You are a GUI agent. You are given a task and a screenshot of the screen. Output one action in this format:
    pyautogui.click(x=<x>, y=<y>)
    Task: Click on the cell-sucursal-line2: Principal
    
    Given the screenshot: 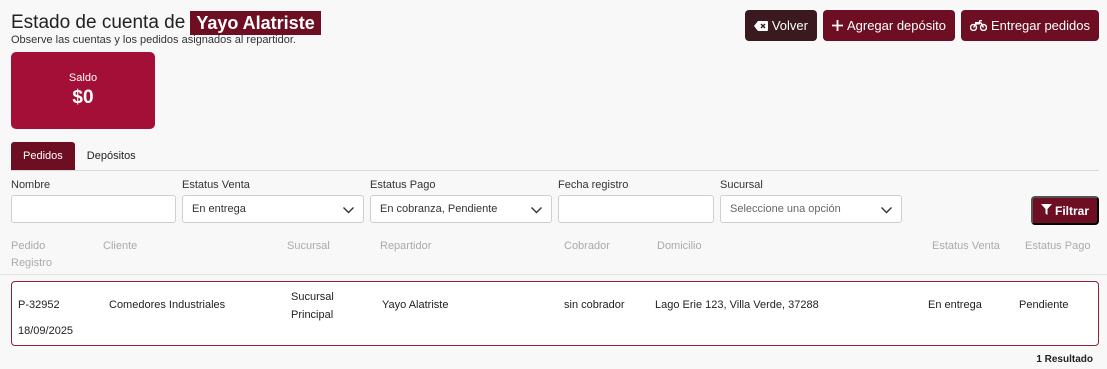 What is the action you would take?
    pyautogui.click(x=312, y=315)
    